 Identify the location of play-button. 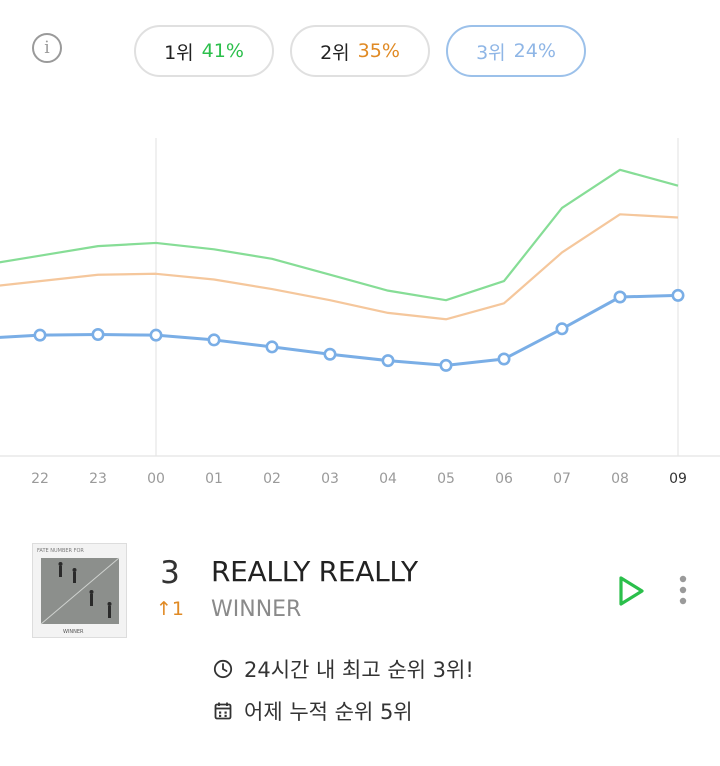
(631, 591).